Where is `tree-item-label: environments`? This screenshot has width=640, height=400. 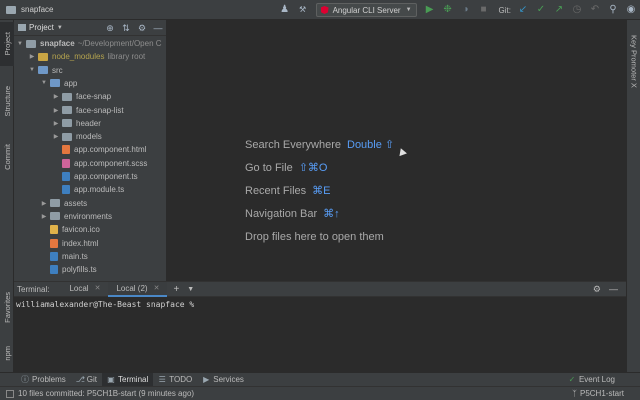 tree-item-label: environments is located at coordinates (88, 216).